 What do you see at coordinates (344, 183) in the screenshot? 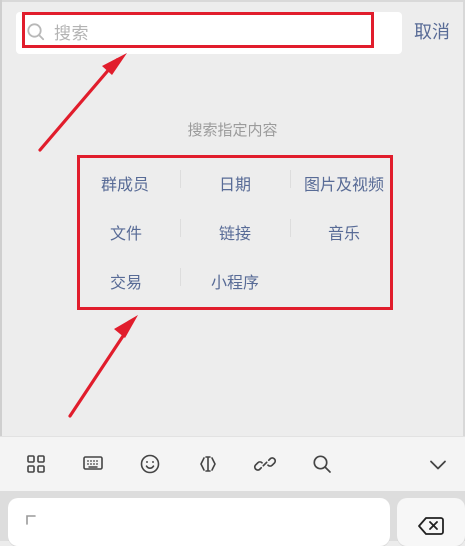
I see `filter-media: 图片及视频` at bounding box center [344, 183].